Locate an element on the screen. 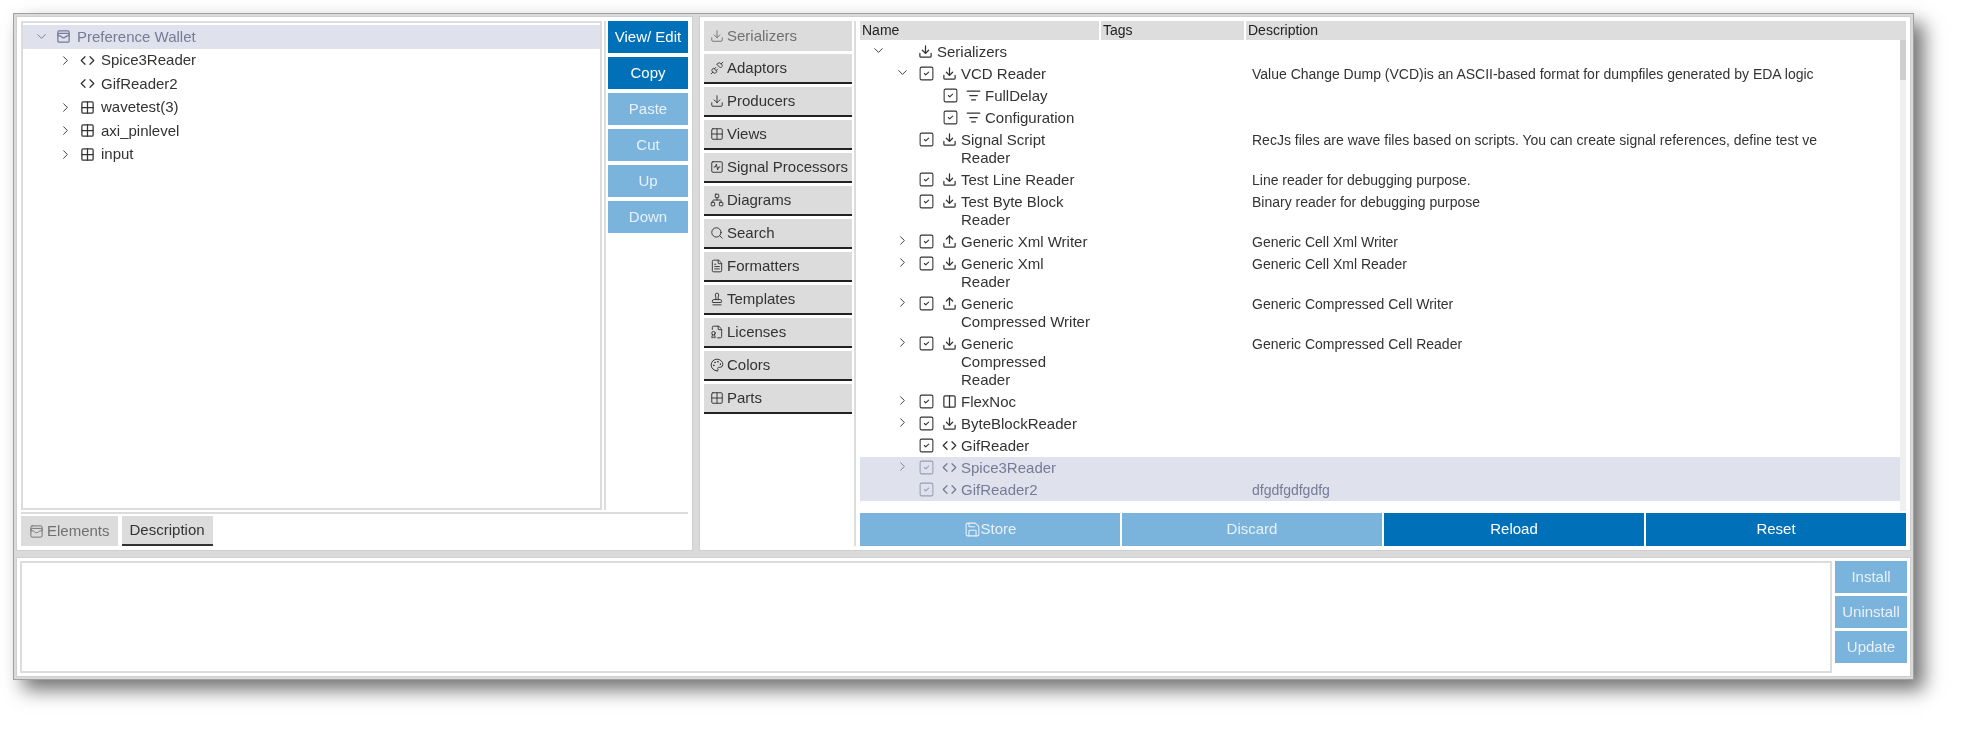  category-tab: Views is located at coordinates (778, 135).